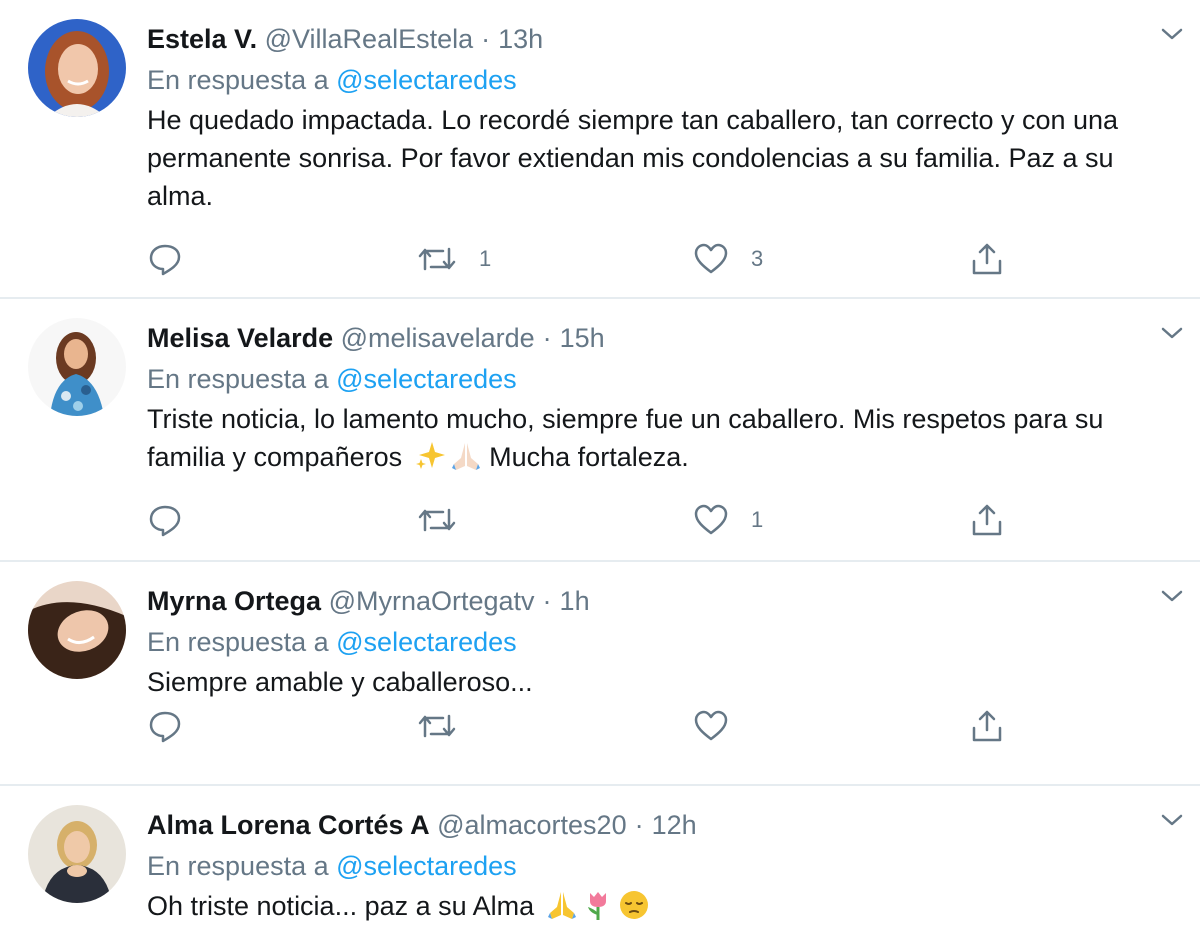  Describe the element at coordinates (663, 39) in the screenshot. I see `tweet-header: Estela V. @VillaRealEstela · 13h` at that location.